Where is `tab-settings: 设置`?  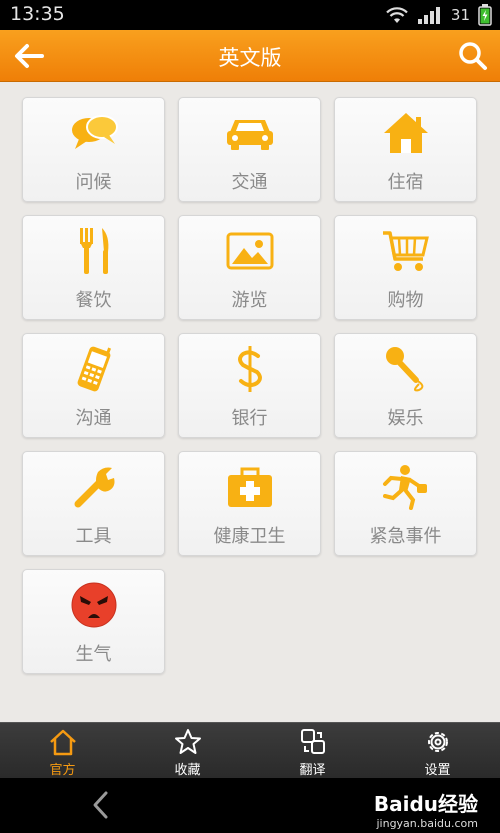 tab-settings: 设置 is located at coordinates (437, 751).